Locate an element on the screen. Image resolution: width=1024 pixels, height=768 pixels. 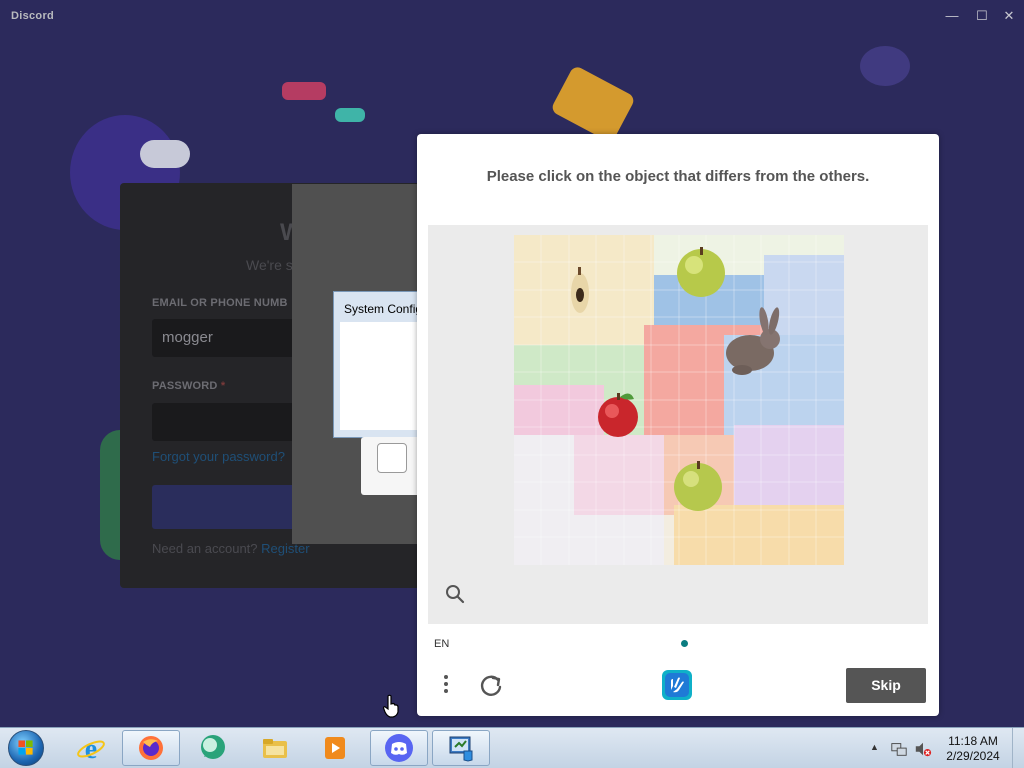
captcha-image is located at coordinates (679, 400).